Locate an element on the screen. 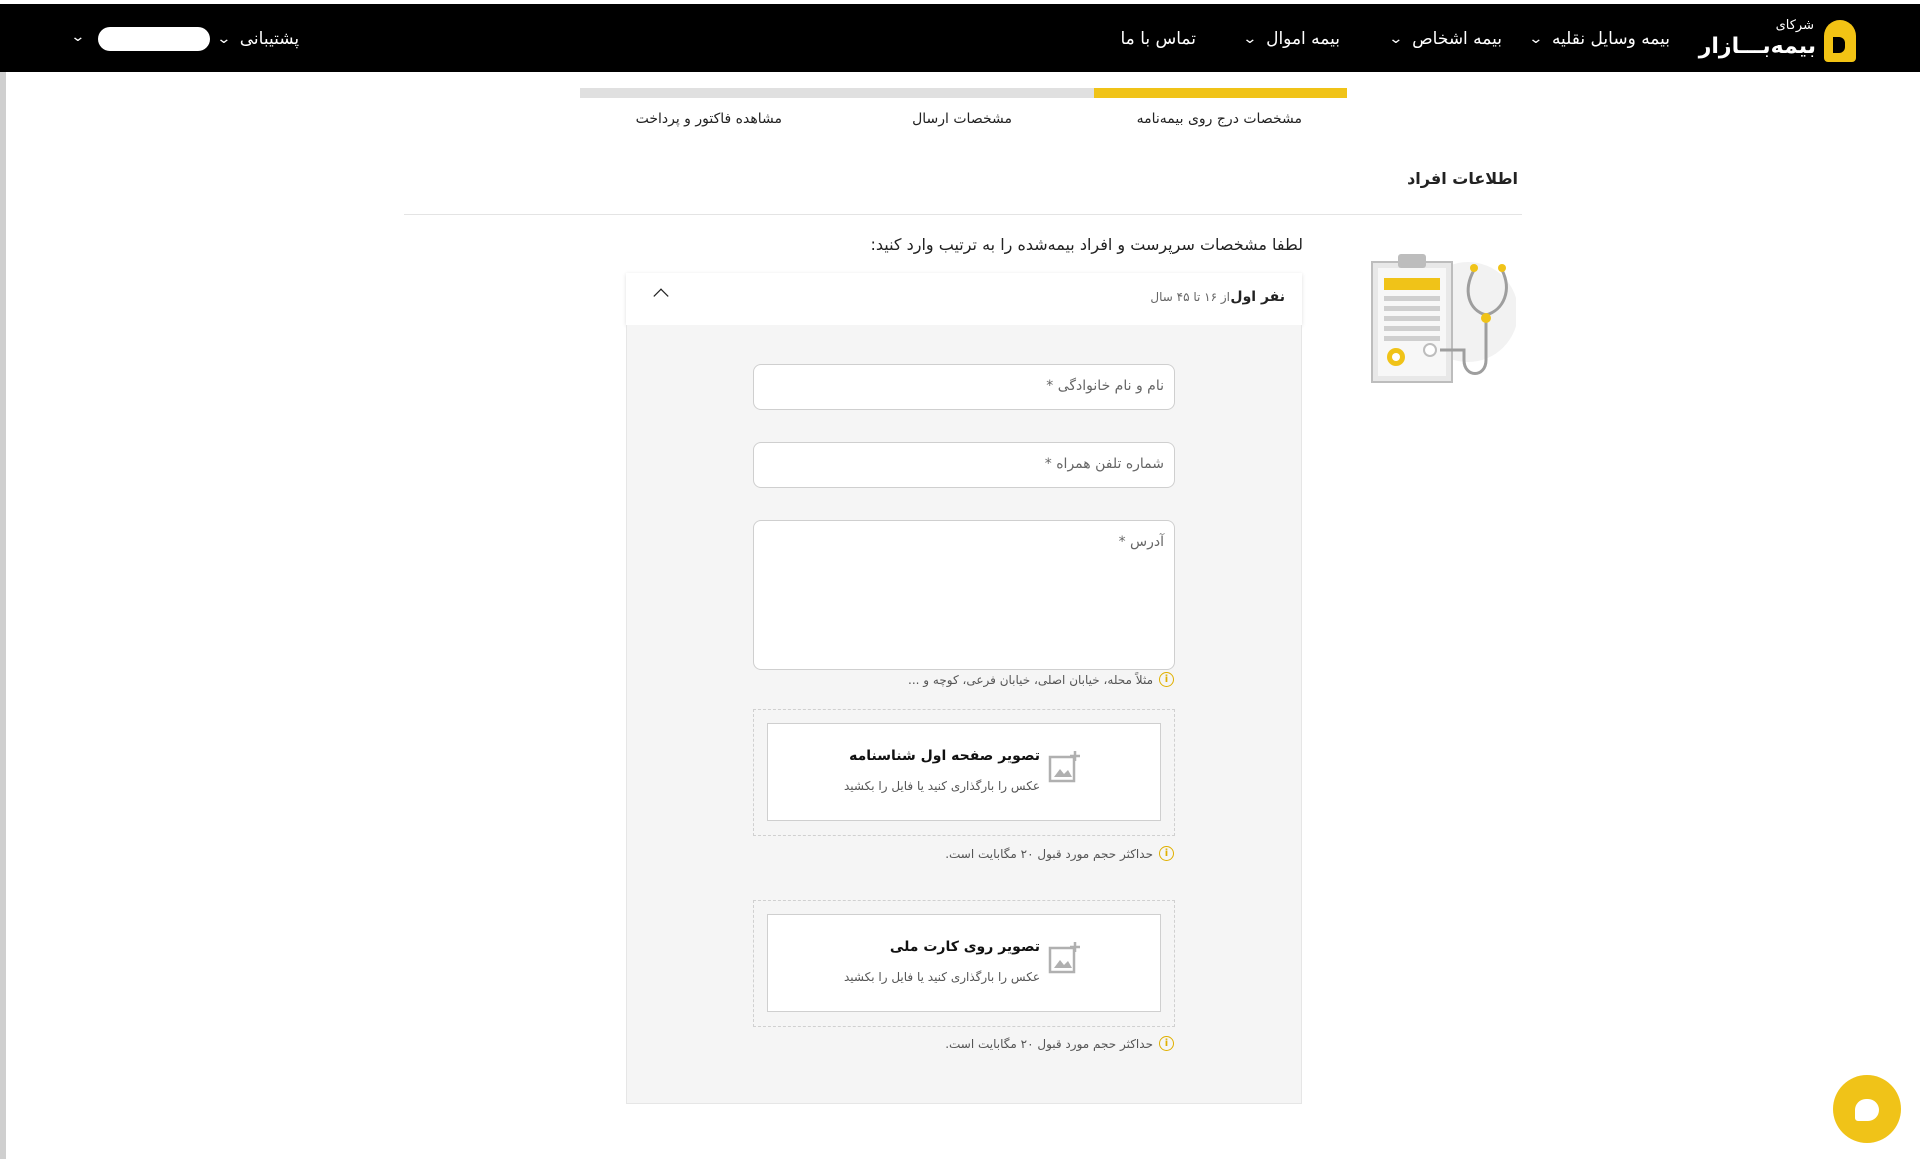  stepper-progress-fill is located at coordinates (1220, 93).